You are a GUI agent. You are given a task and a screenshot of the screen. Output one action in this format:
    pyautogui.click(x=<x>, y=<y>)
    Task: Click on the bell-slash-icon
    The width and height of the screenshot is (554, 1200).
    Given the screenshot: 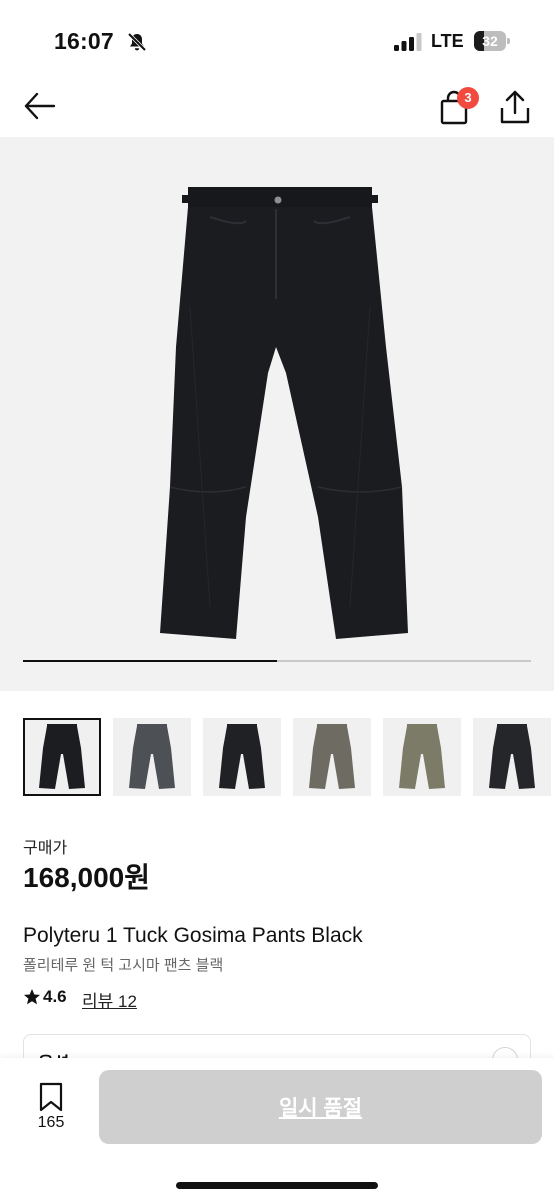 What is the action you would take?
    pyautogui.click(x=137, y=42)
    